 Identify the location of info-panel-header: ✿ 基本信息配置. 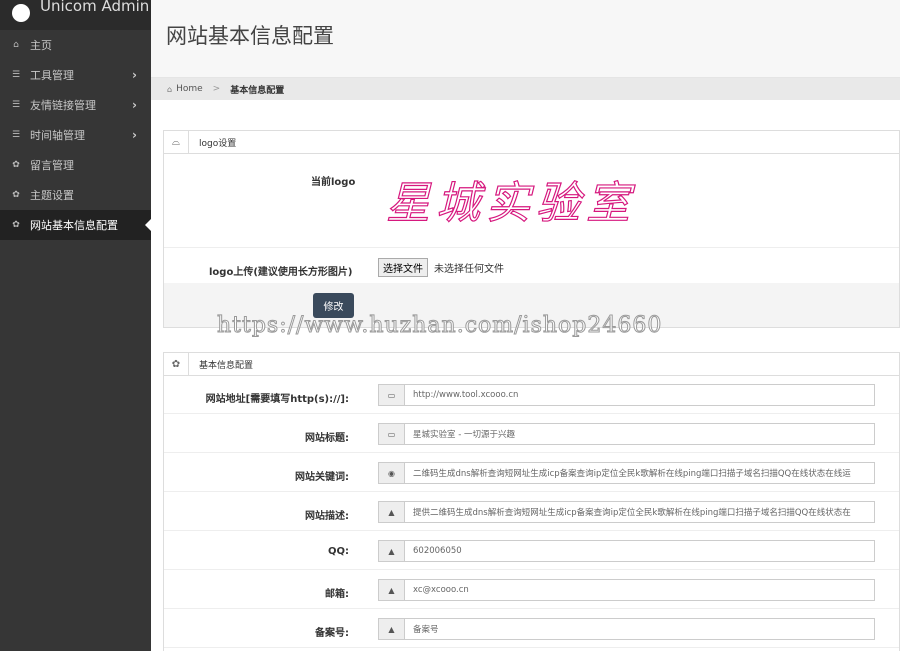
(531, 364).